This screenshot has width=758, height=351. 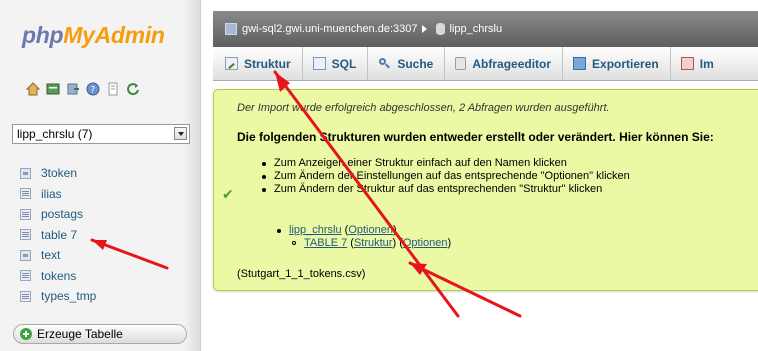 What do you see at coordinates (319, 63) in the screenshot?
I see `sql-icon` at bounding box center [319, 63].